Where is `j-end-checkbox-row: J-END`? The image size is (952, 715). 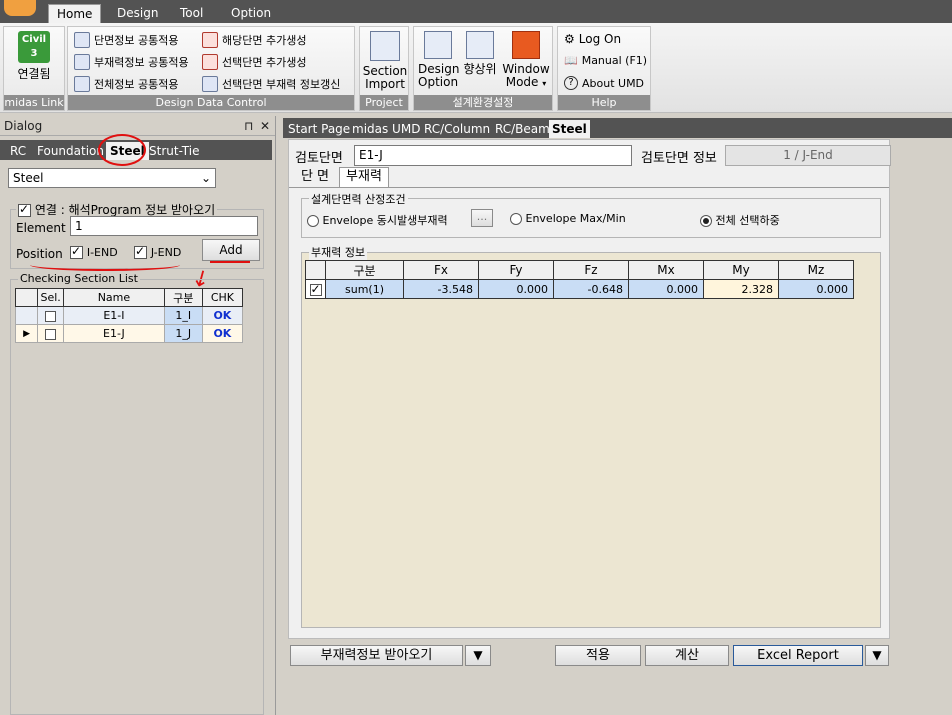 j-end-checkbox-row: J-END is located at coordinates (157, 251).